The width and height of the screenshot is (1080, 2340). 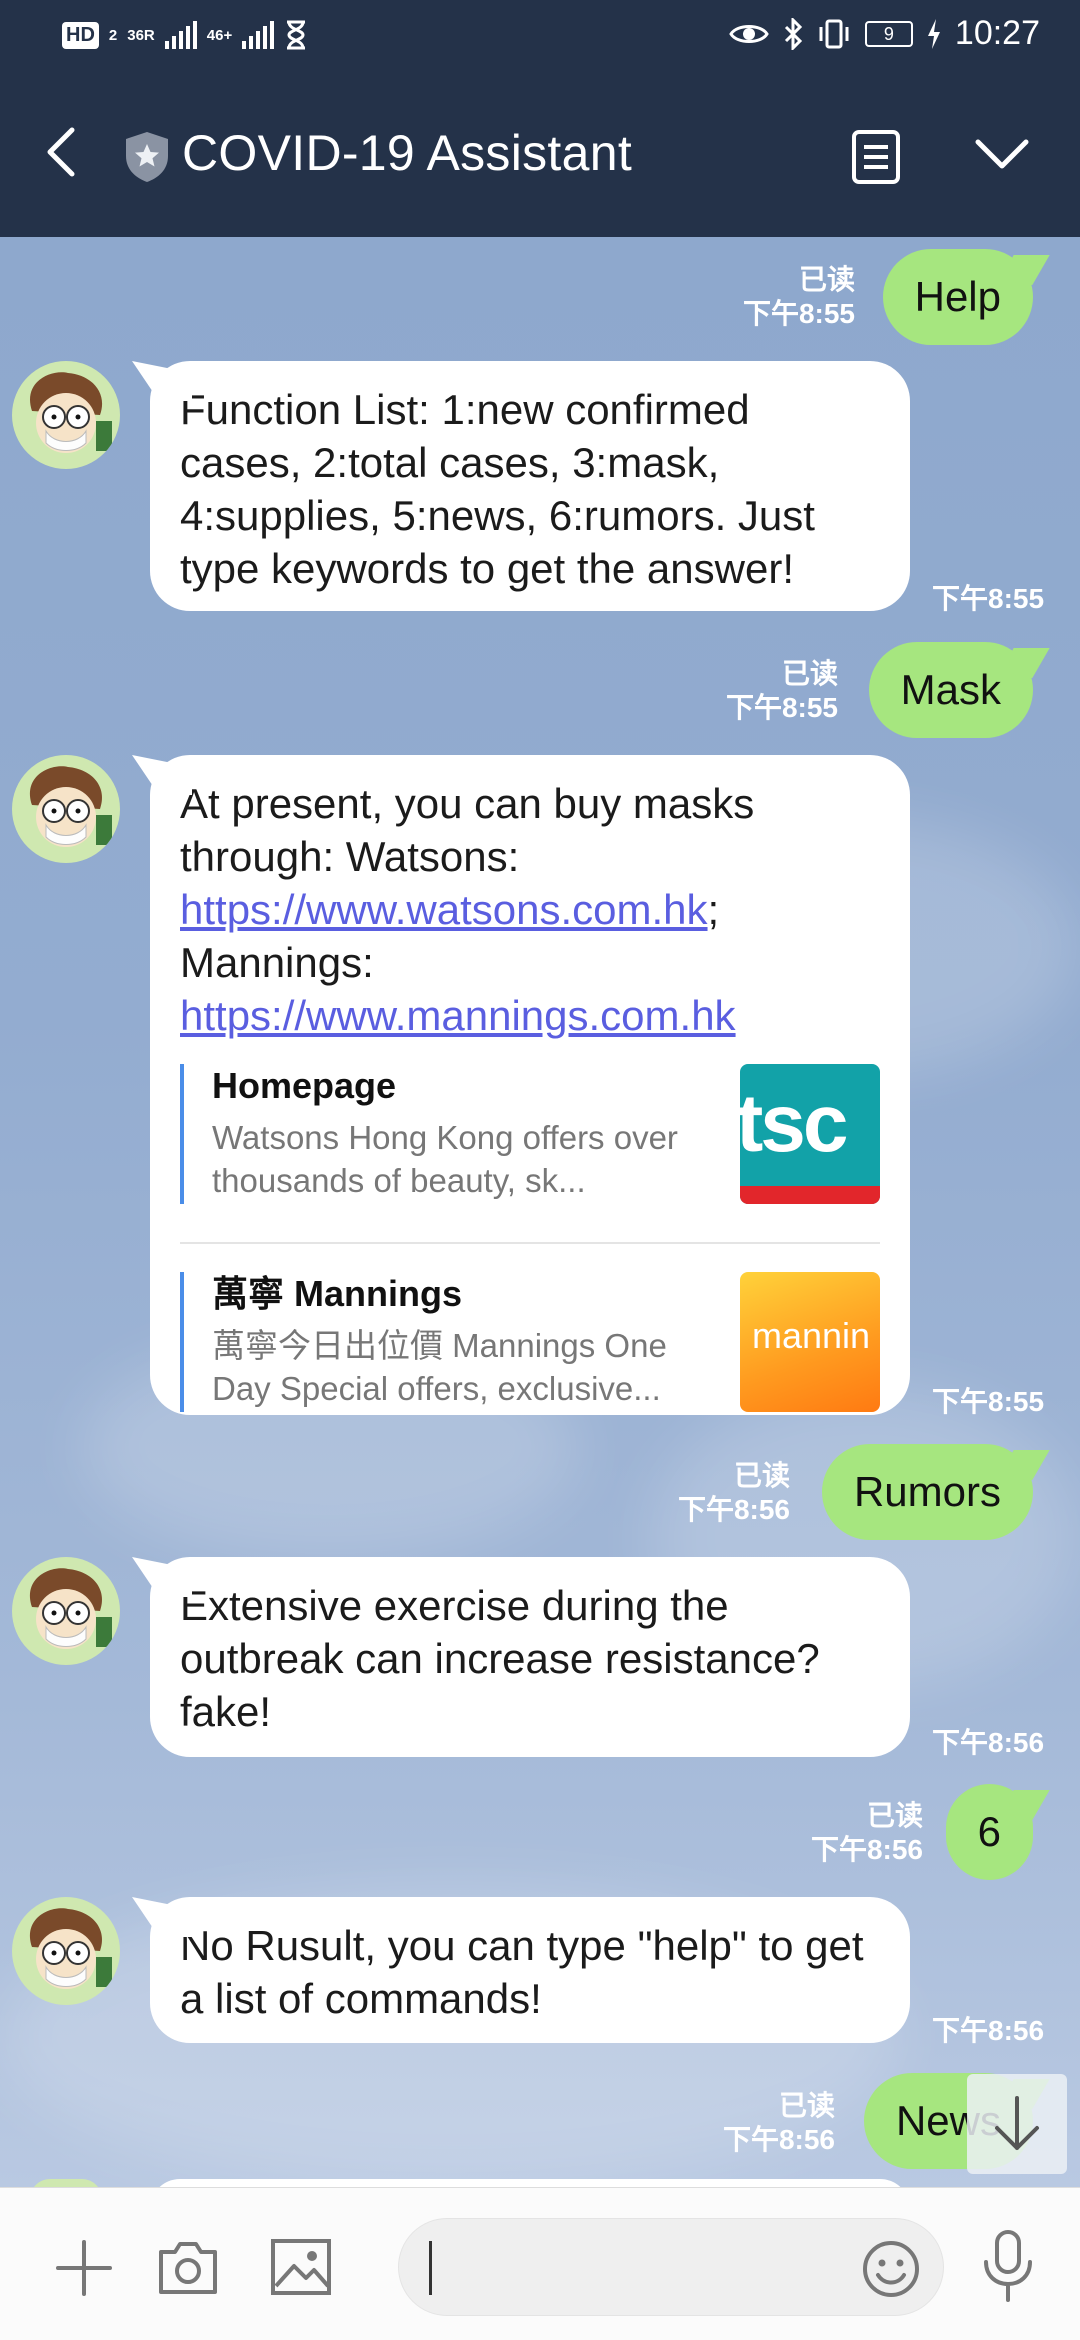 I want to click on preview-title: 萬寧 Mannings, so click(x=337, y=1293).